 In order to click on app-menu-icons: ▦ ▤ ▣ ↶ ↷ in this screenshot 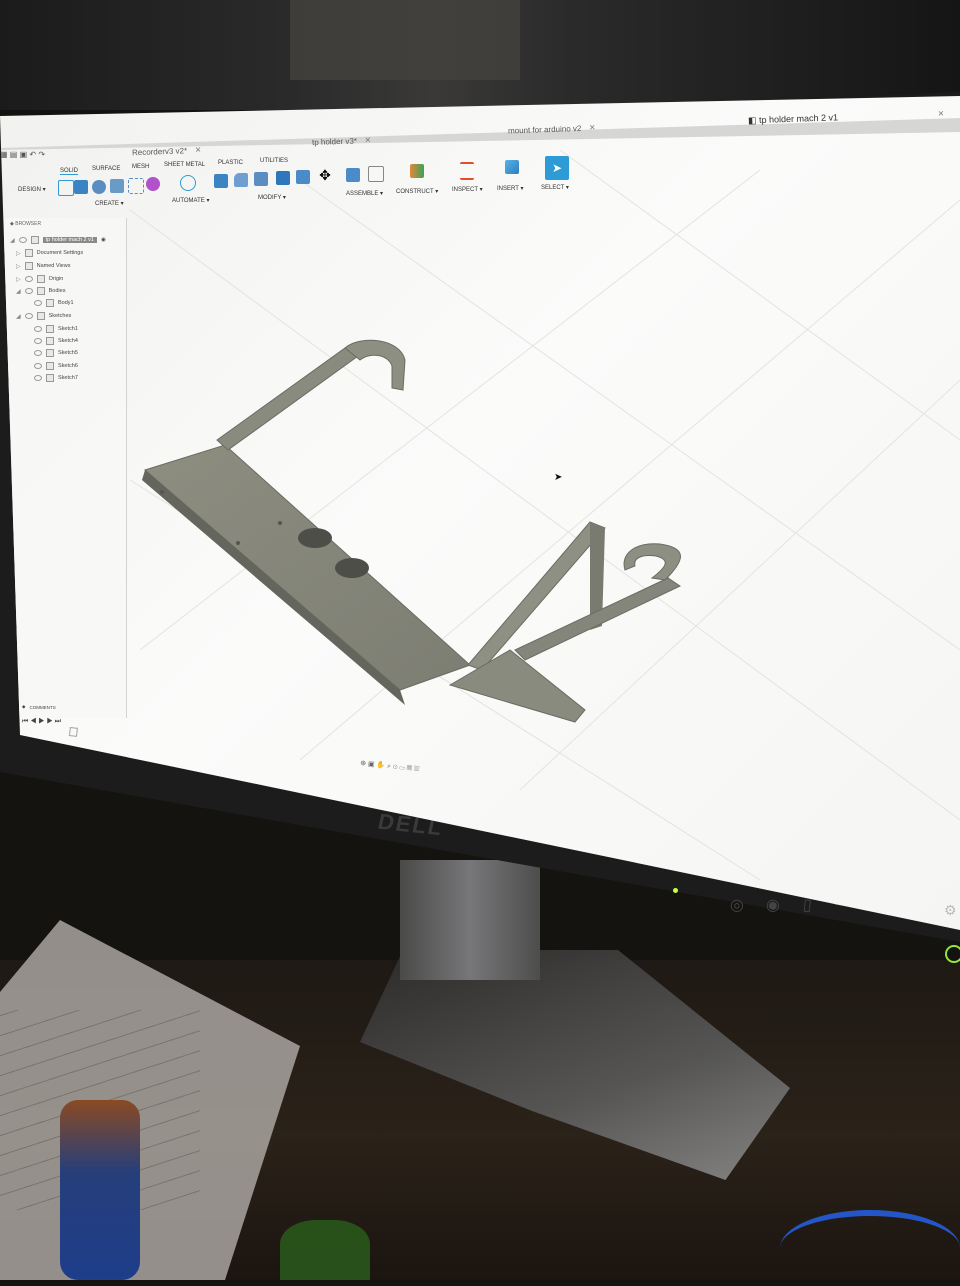, I will do `click(22, 154)`.